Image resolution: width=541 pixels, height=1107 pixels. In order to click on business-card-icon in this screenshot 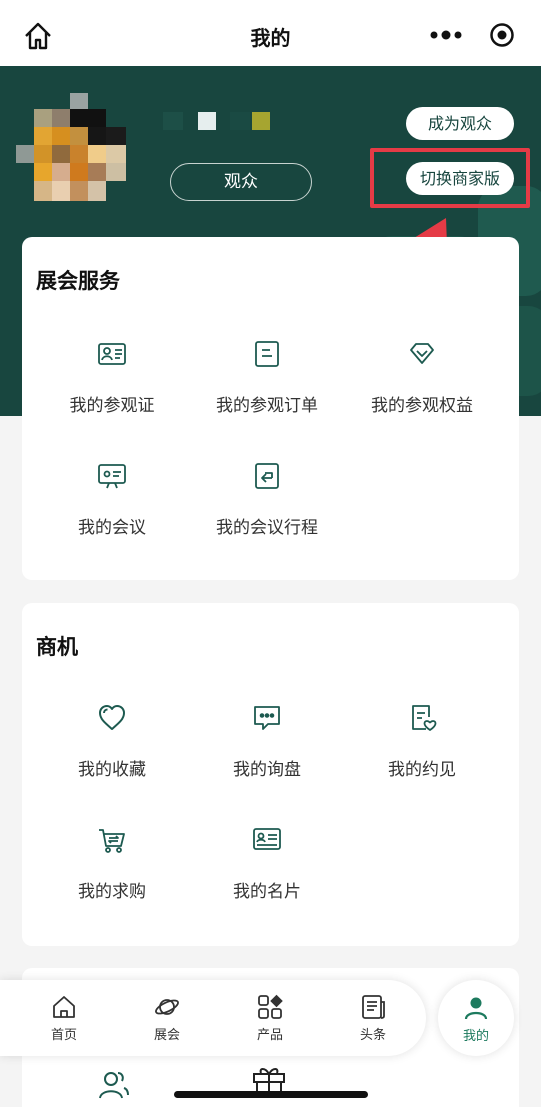, I will do `click(267, 839)`.